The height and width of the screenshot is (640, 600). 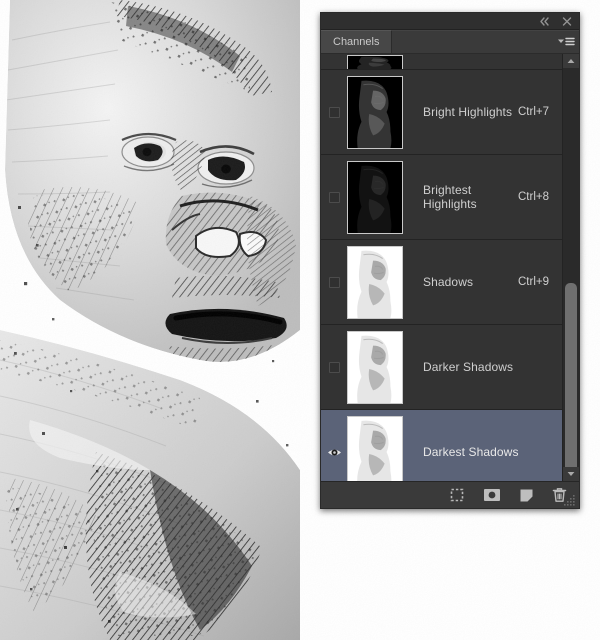 What do you see at coordinates (571, 61) in the screenshot?
I see `scroll-up-arrow-icon` at bounding box center [571, 61].